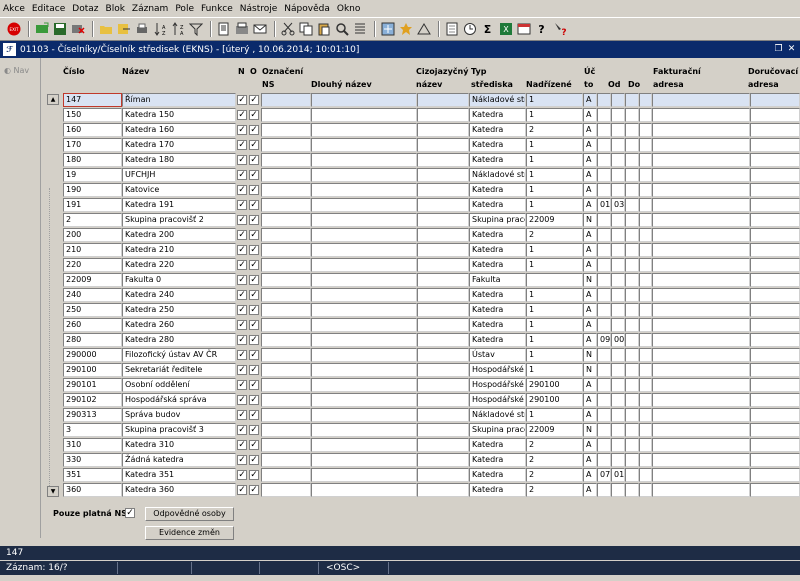 This screenshot has width=800, height=581. I want to click on cell-nazev: Katedra 180, so click(179, 160).